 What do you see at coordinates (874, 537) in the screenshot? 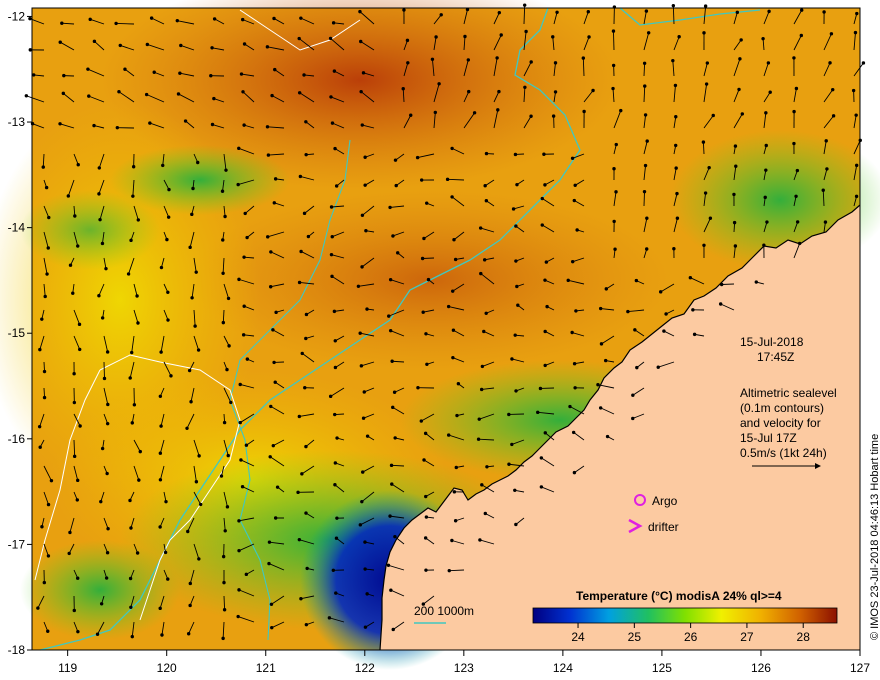
I see `credit-text: © IMOS 23-Jul-2018 04:46:13 Hobart time` at bounding box center [874, 537].